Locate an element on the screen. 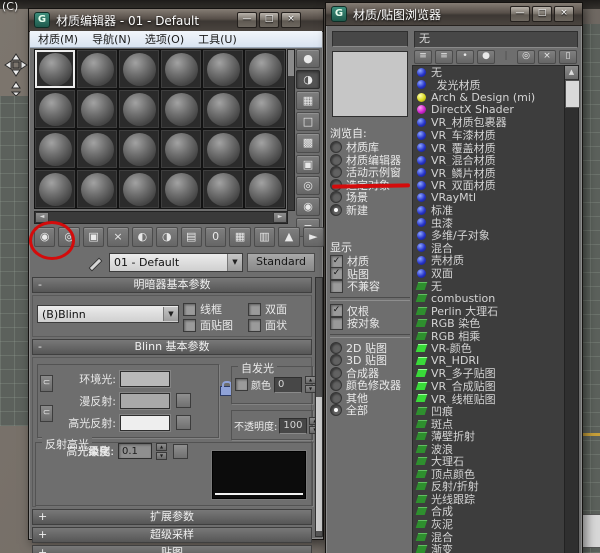 Image resolution: width=600 pixels, height=553 pixels. pan-tool-icon is located at coordinates (16, 74).